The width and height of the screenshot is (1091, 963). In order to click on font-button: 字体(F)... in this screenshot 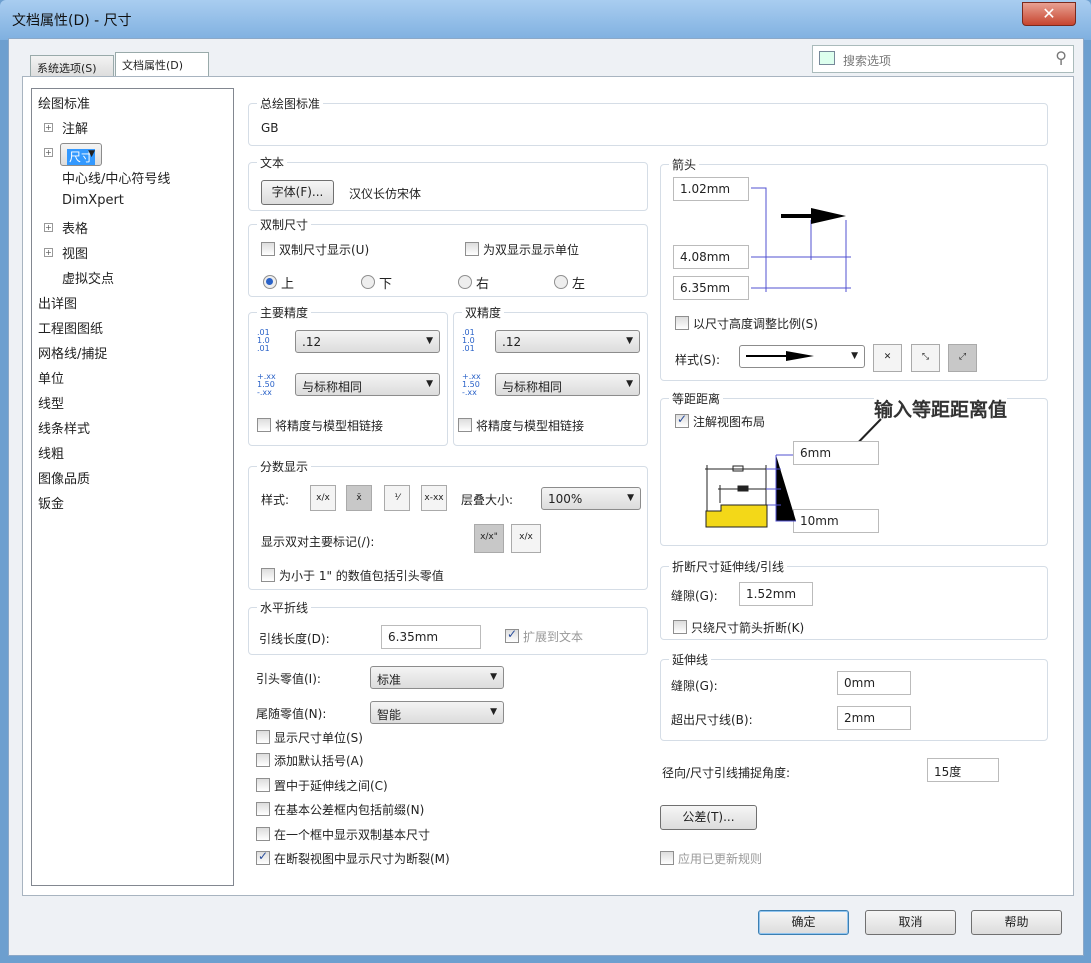, I will do `click(297, 192)`.